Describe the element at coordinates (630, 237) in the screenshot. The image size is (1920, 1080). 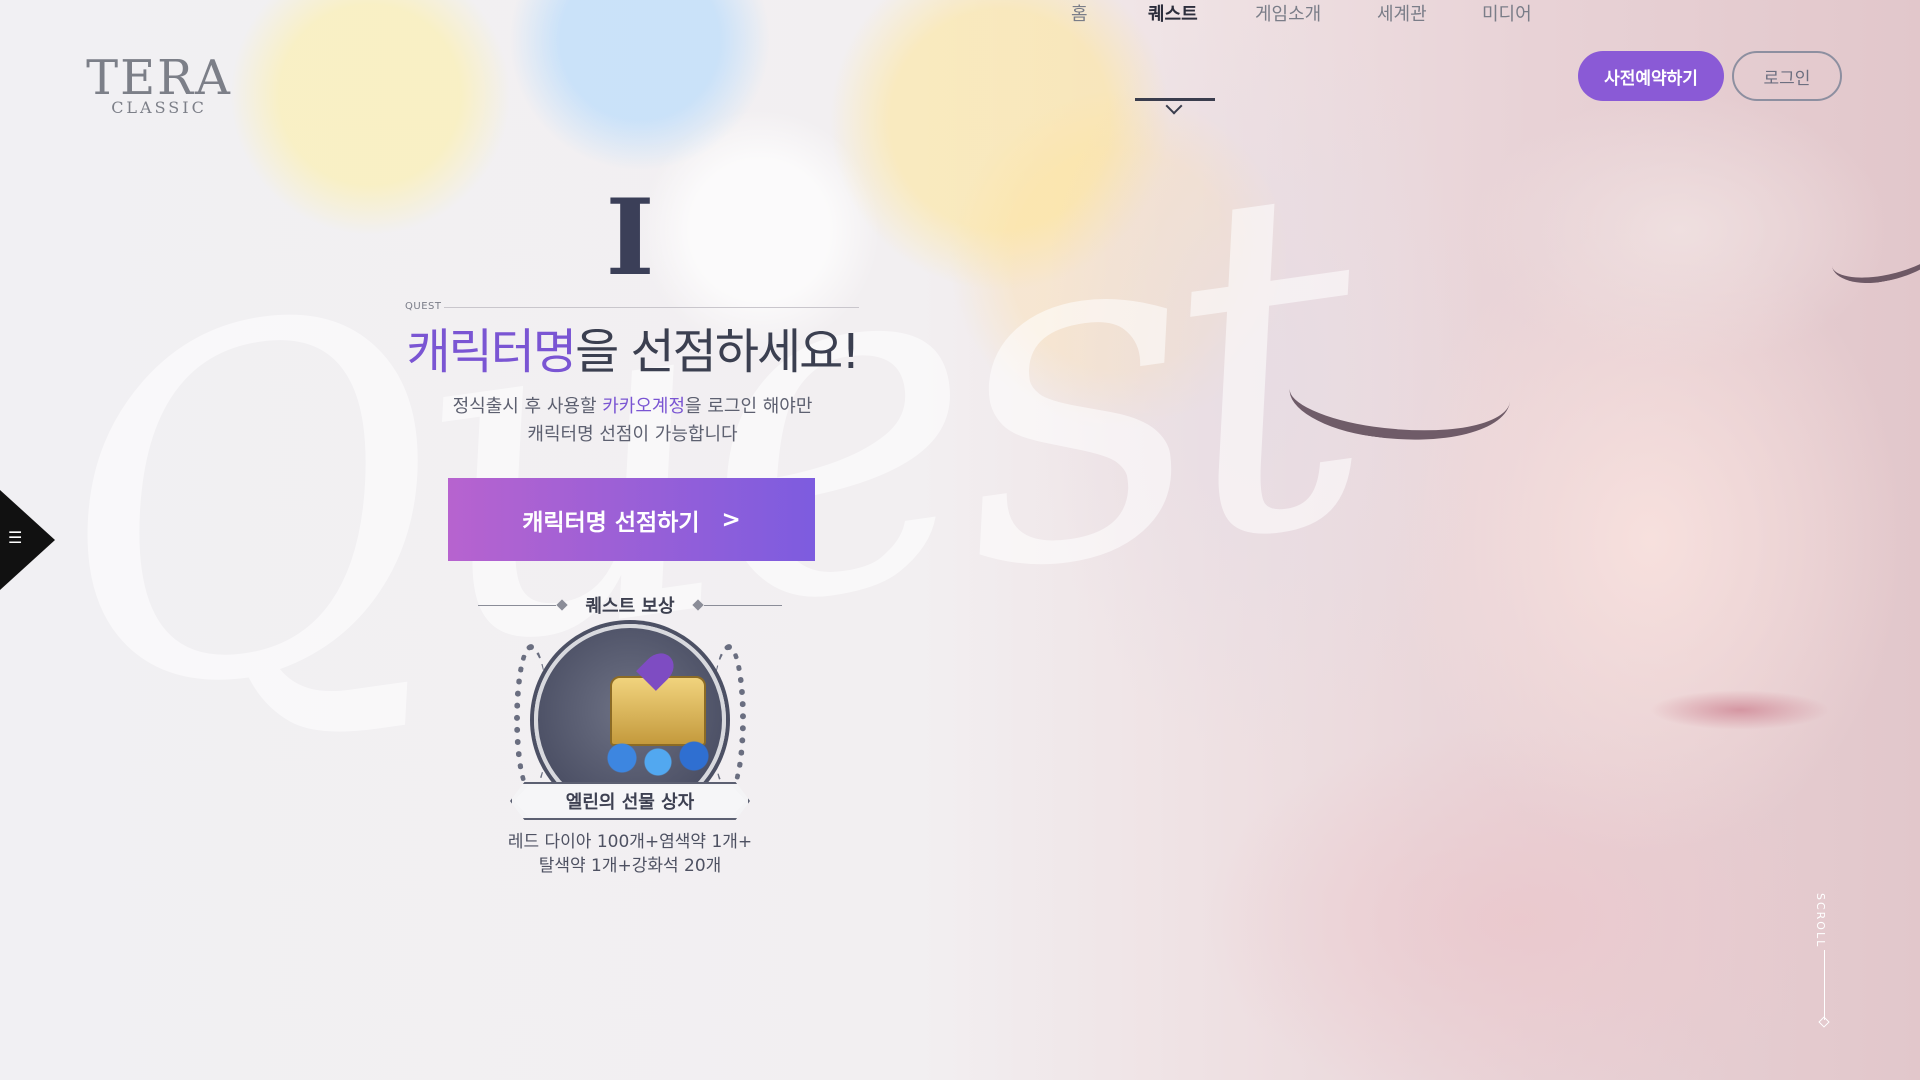
I see `quest-number: I` at that location.